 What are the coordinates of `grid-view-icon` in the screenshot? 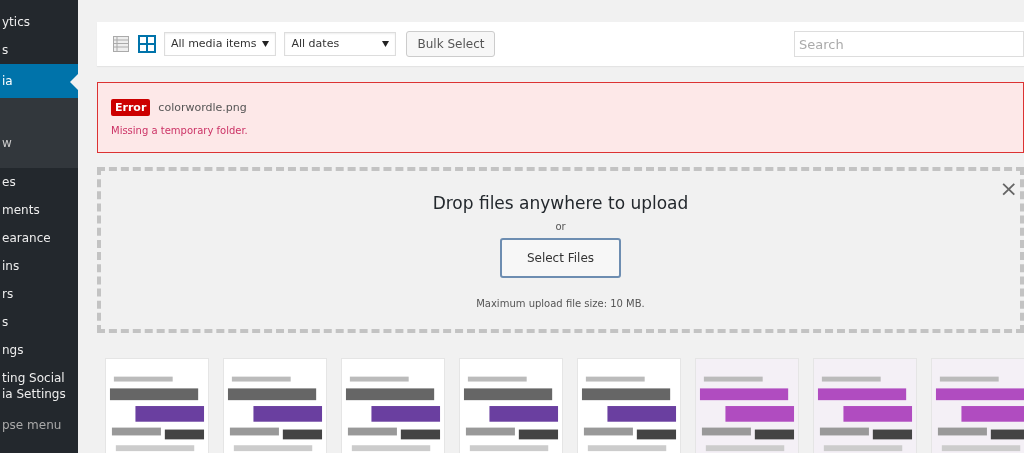 It's located at (147, 44).